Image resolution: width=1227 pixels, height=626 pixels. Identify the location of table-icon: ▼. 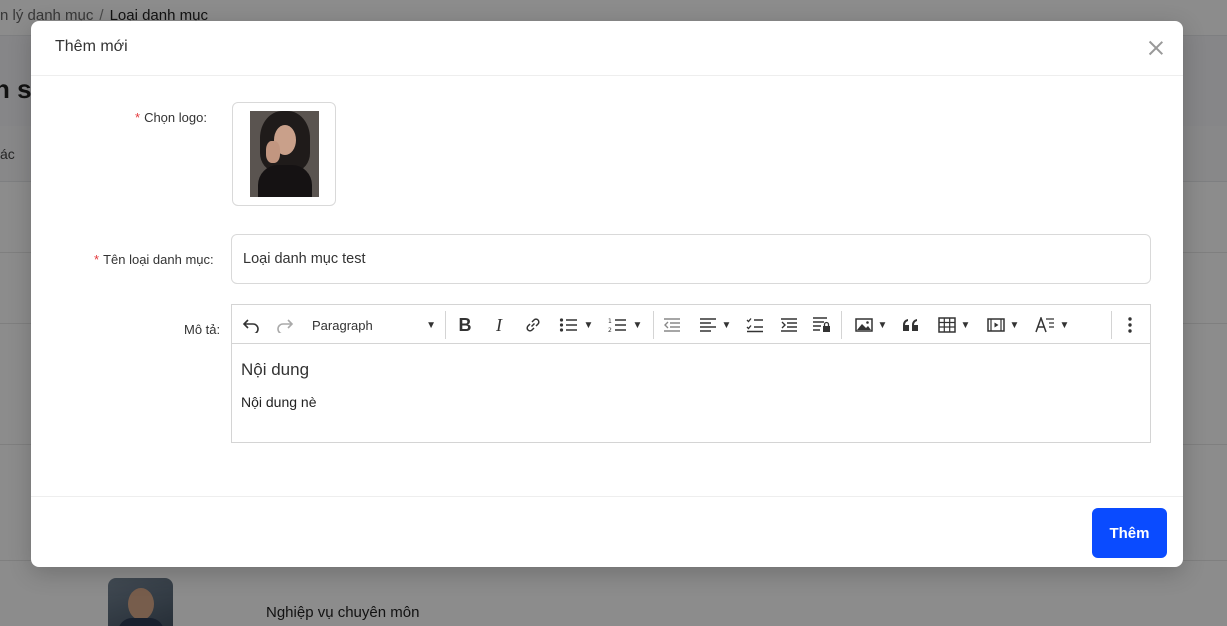
(954, 325).